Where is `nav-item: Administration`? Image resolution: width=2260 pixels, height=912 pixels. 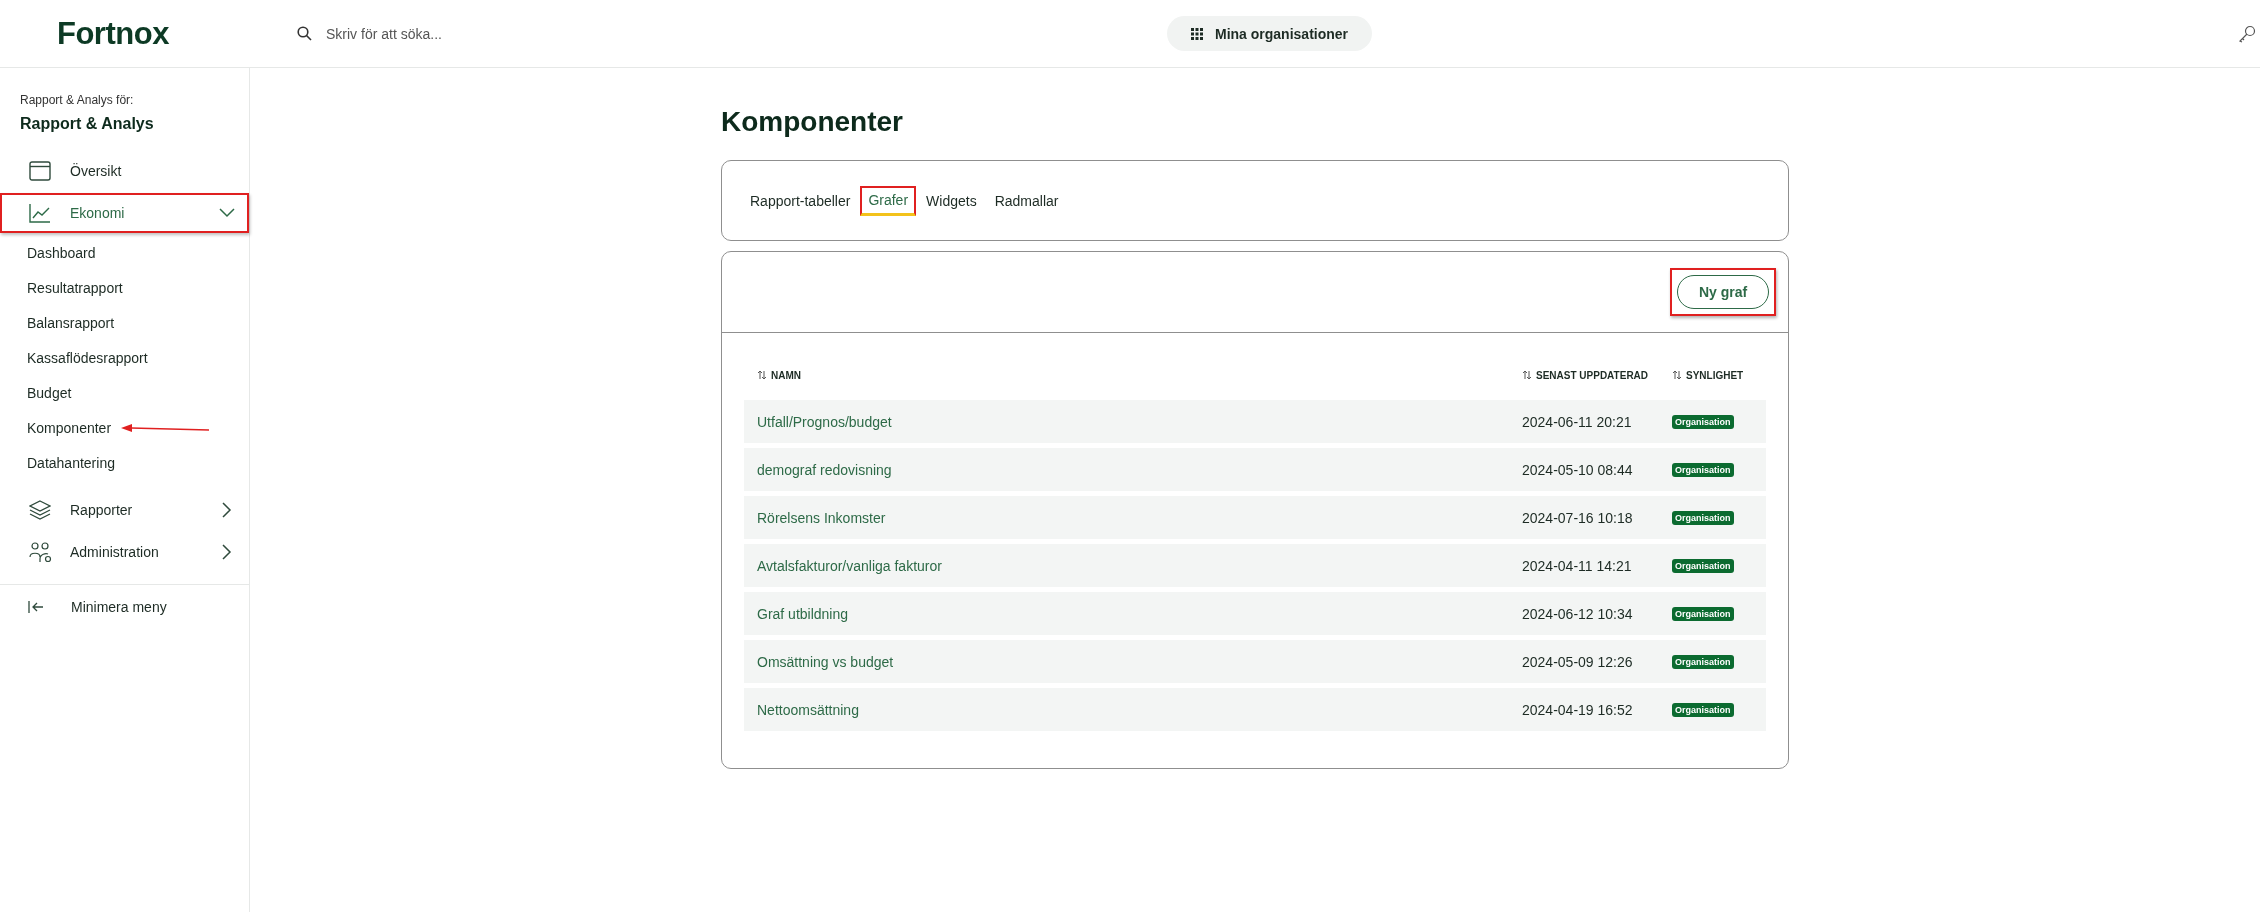 nav-item: Administration is located at coordinates (124, 552).